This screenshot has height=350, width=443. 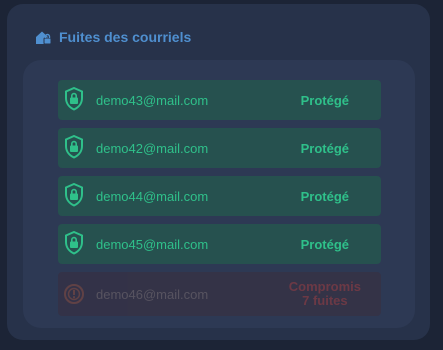 What do you see at coordinates (125, 37) in the screenshot?
I see `panel-title: Fuites des courriels` at bounding box center [125, 37].